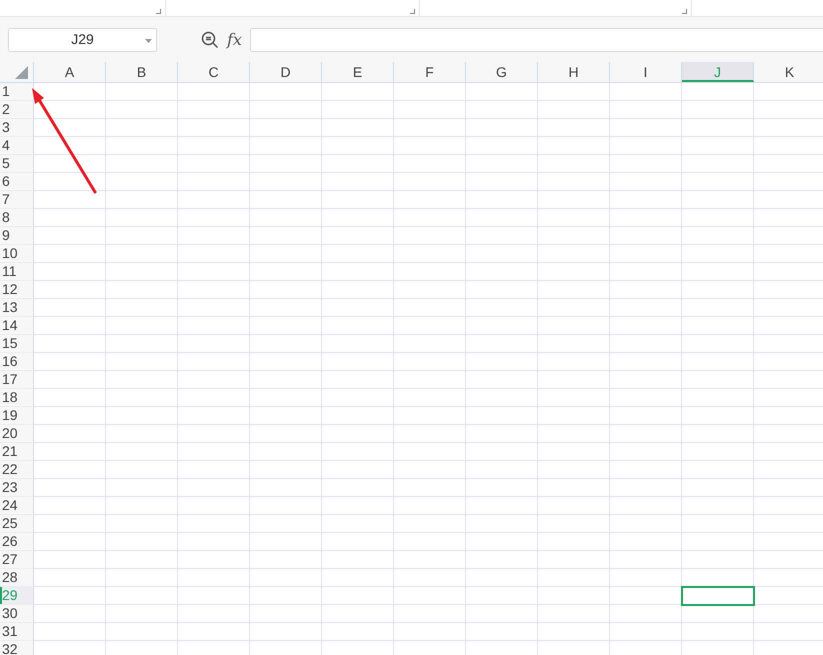 This screenshot has height=655, width=823. What do you see at coordinates (17, 452) in the screenshot?
I see `row-header: 21` at bounding box center [17, 452].